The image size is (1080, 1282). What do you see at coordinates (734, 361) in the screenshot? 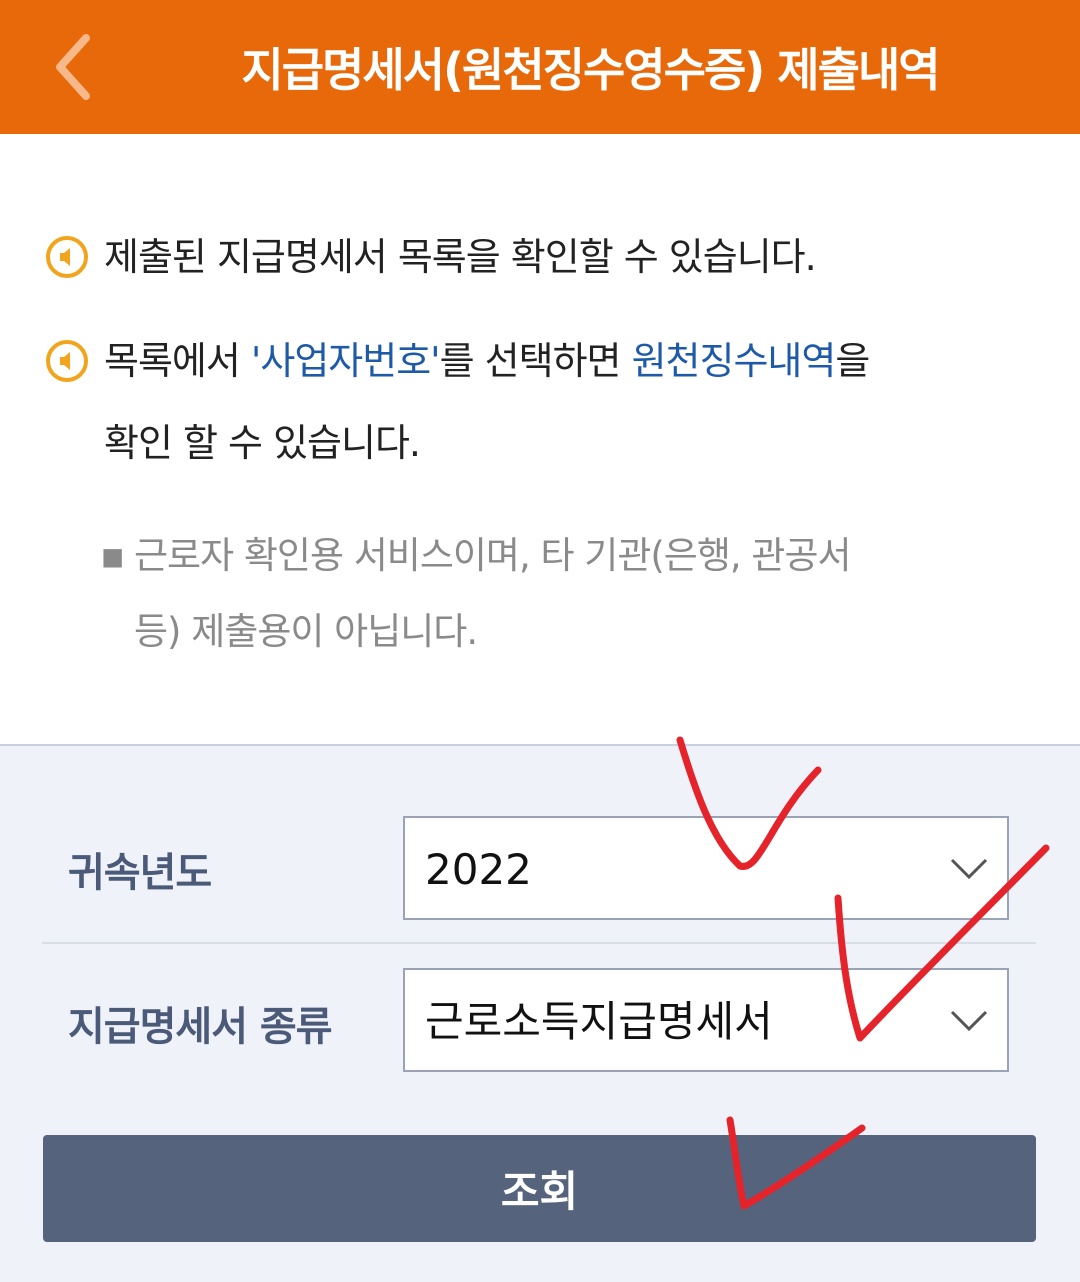
I see `withholding-details-link-text: 원천징수내역` at bounding box center [734, 361].